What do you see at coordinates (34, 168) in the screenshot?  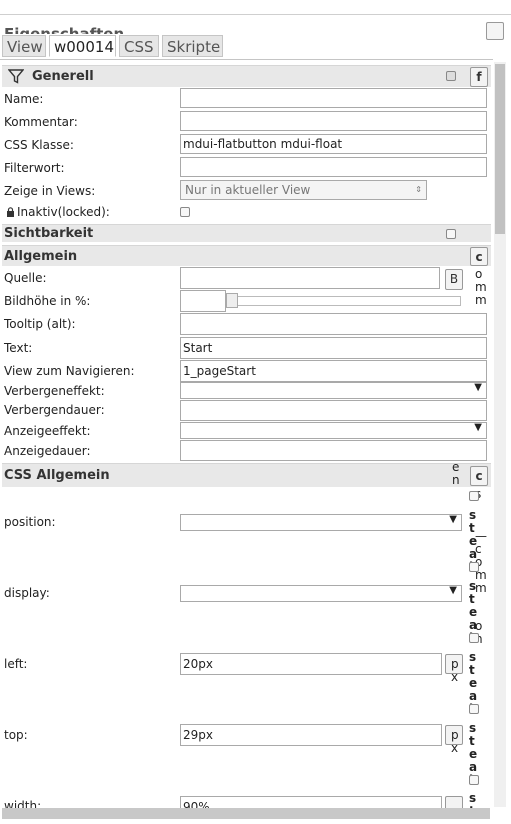 I see `filterwort-label: Filterwort:` at bounding box center [34, 168].